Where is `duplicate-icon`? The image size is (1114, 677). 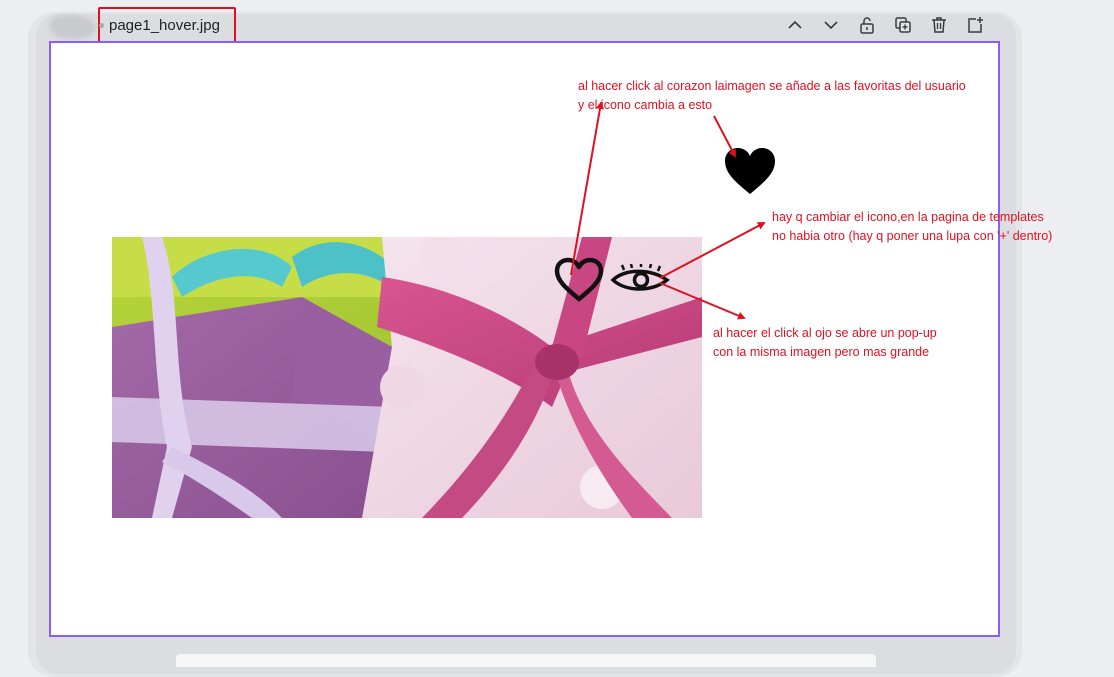 duplicate-icon is located at coordinates (903, 25).